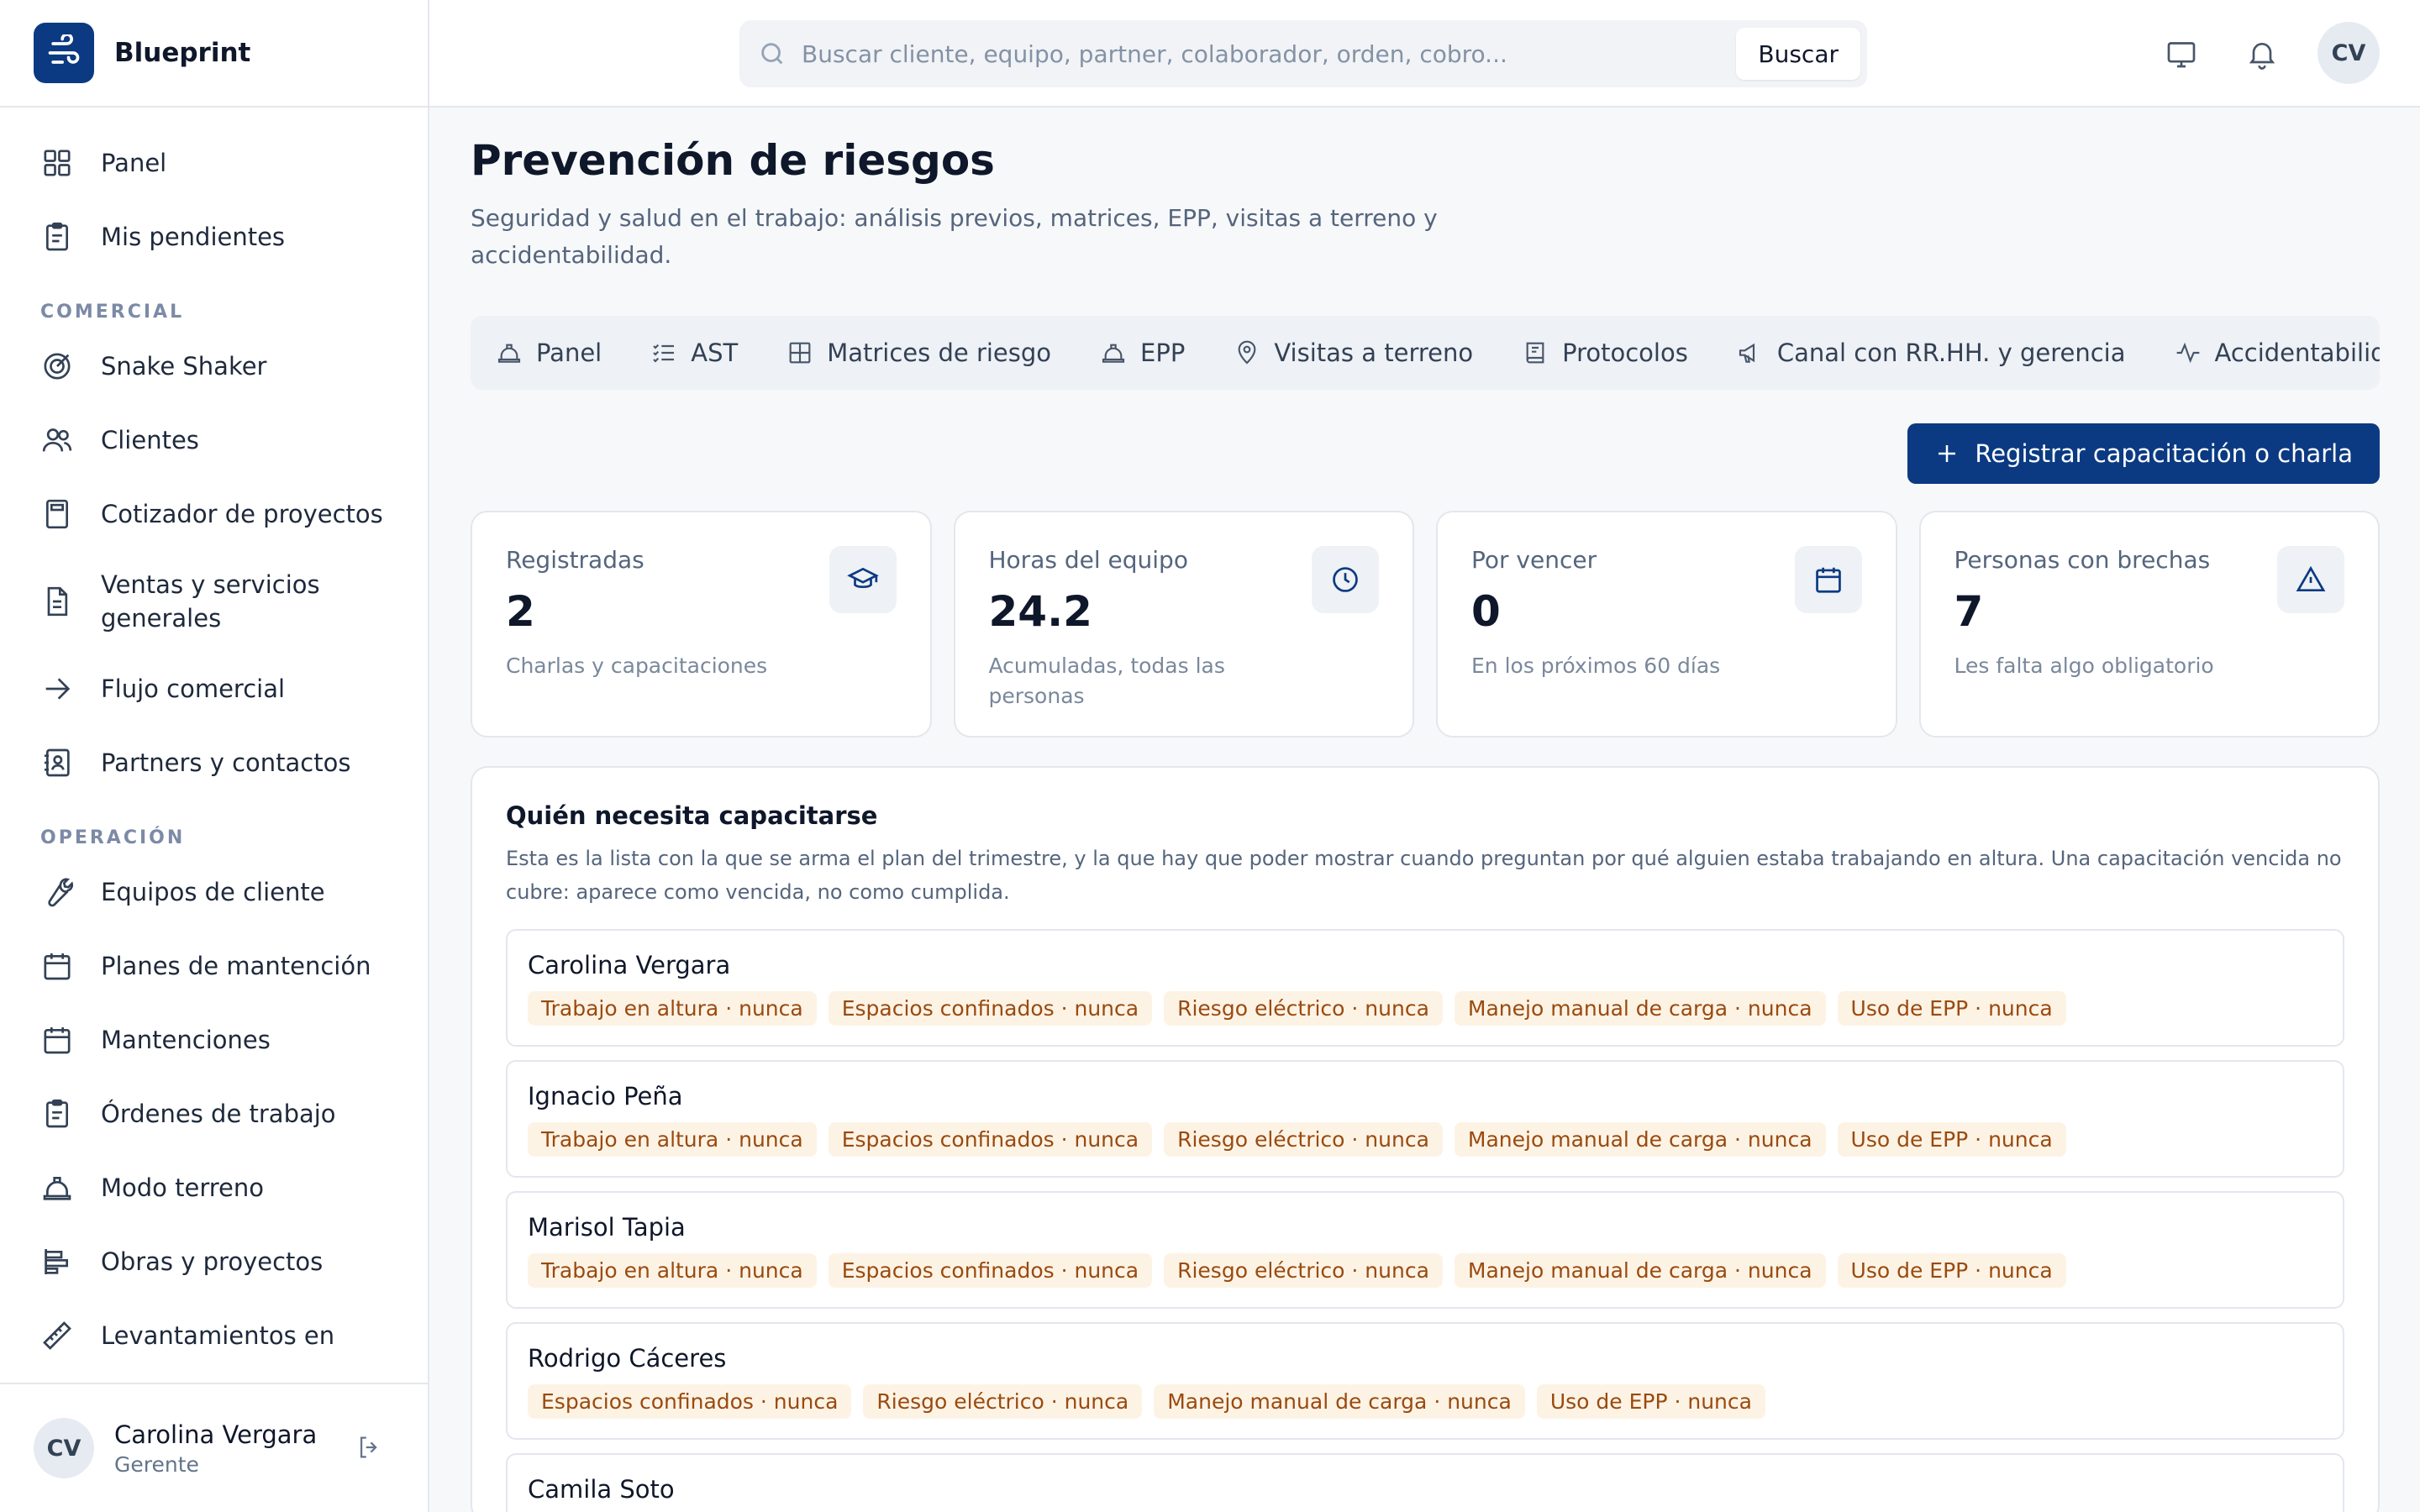 Image resolution: width=2420 pixels, height=1512 pixels. Describe the element at coordinates (1951, 353) in the screenshot. I see `tab-label: Canal con RR.HH. y gerencia` at that location.